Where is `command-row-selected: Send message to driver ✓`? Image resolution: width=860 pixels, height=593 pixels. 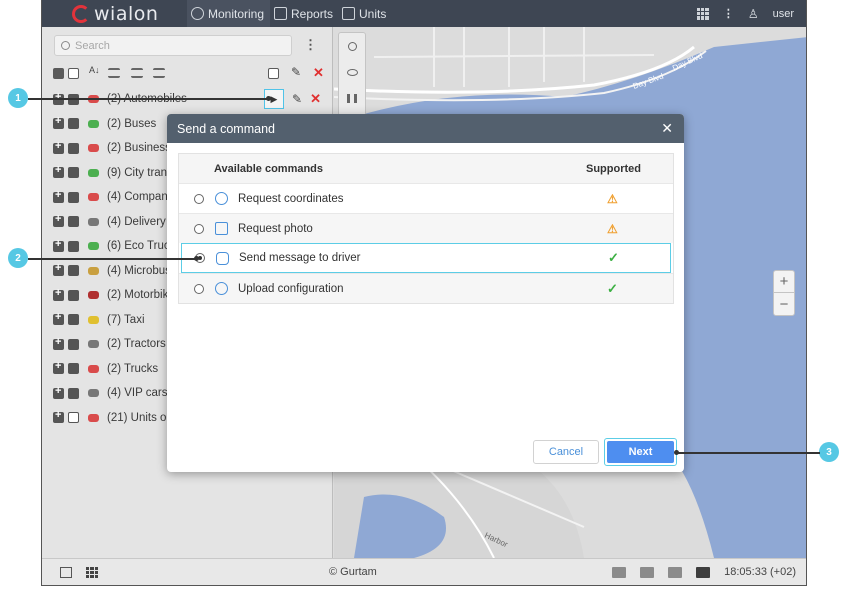
command-row-selected: Send message to driver ✓ is located at coordinates (426, 258).